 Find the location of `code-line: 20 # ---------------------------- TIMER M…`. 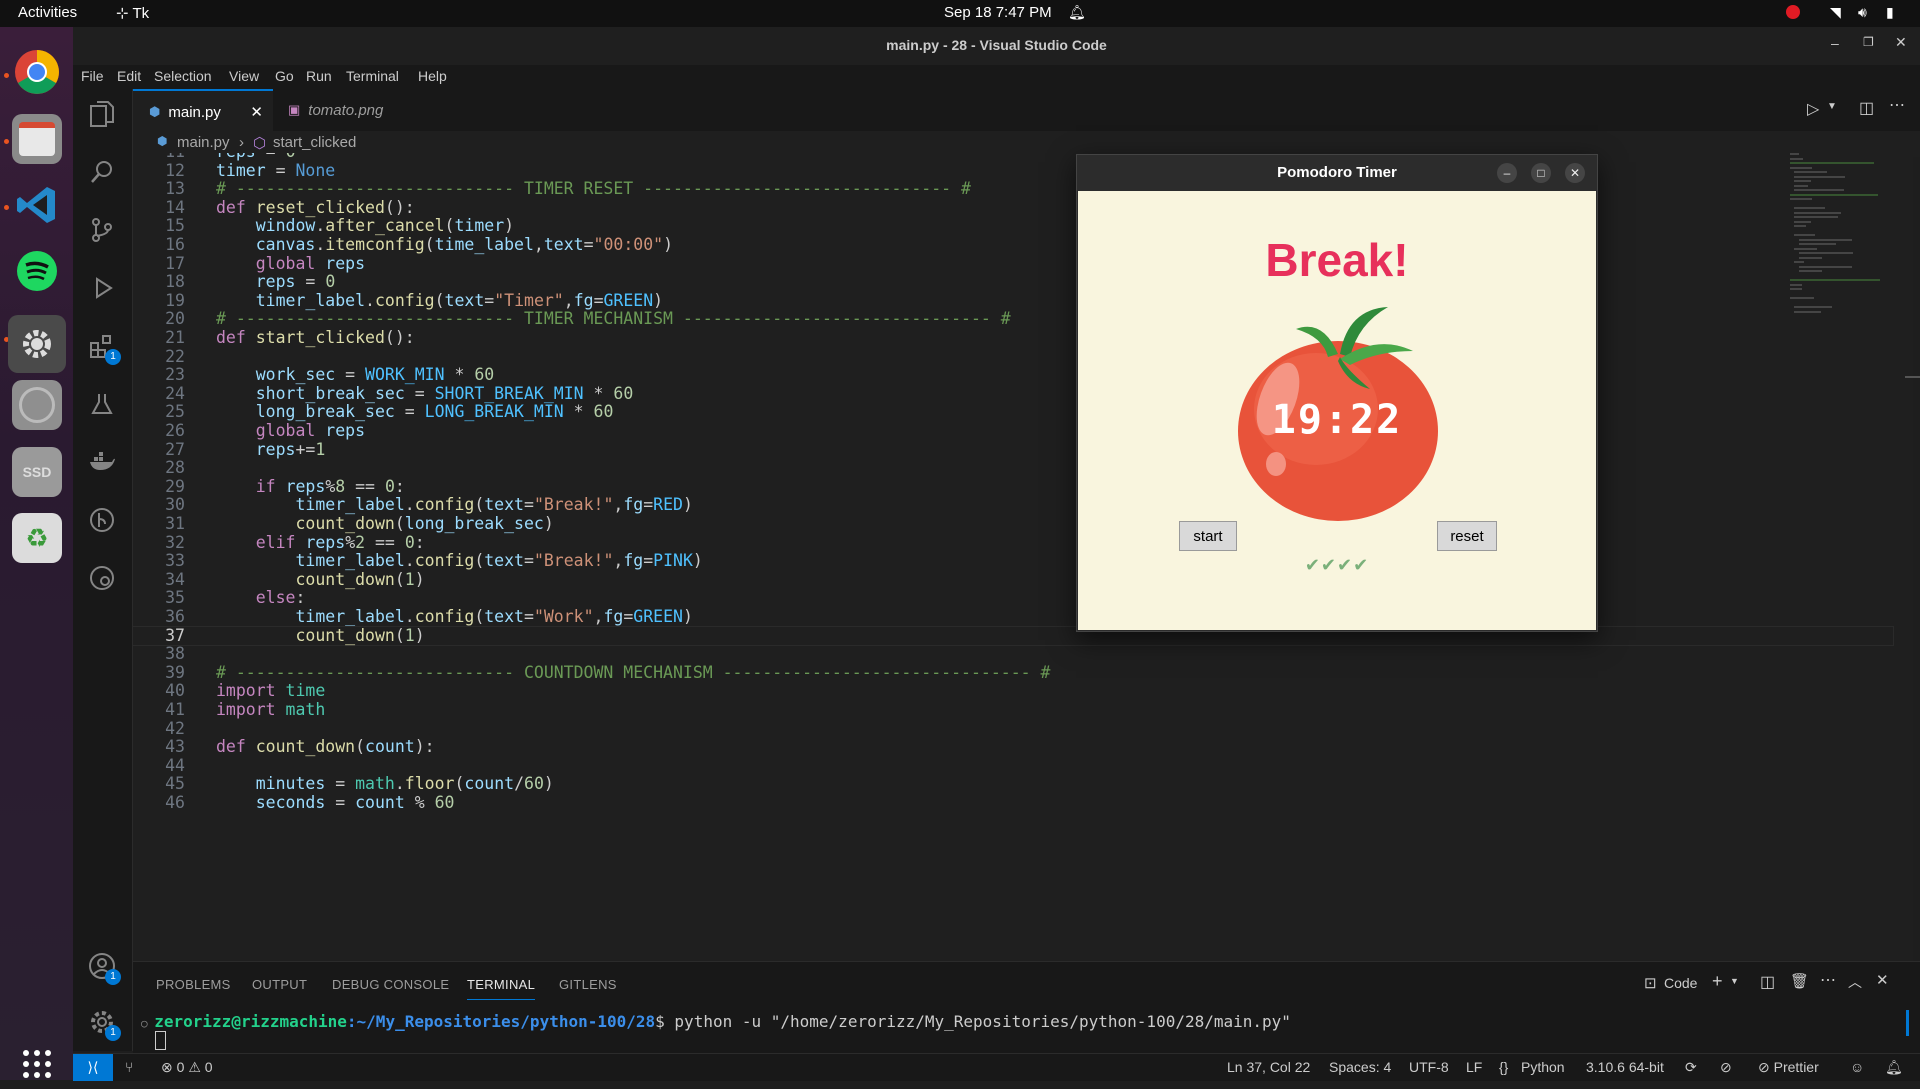

code-line: 20 # ---------------------------- TIMER M… is located at coordinates (1013, 319).